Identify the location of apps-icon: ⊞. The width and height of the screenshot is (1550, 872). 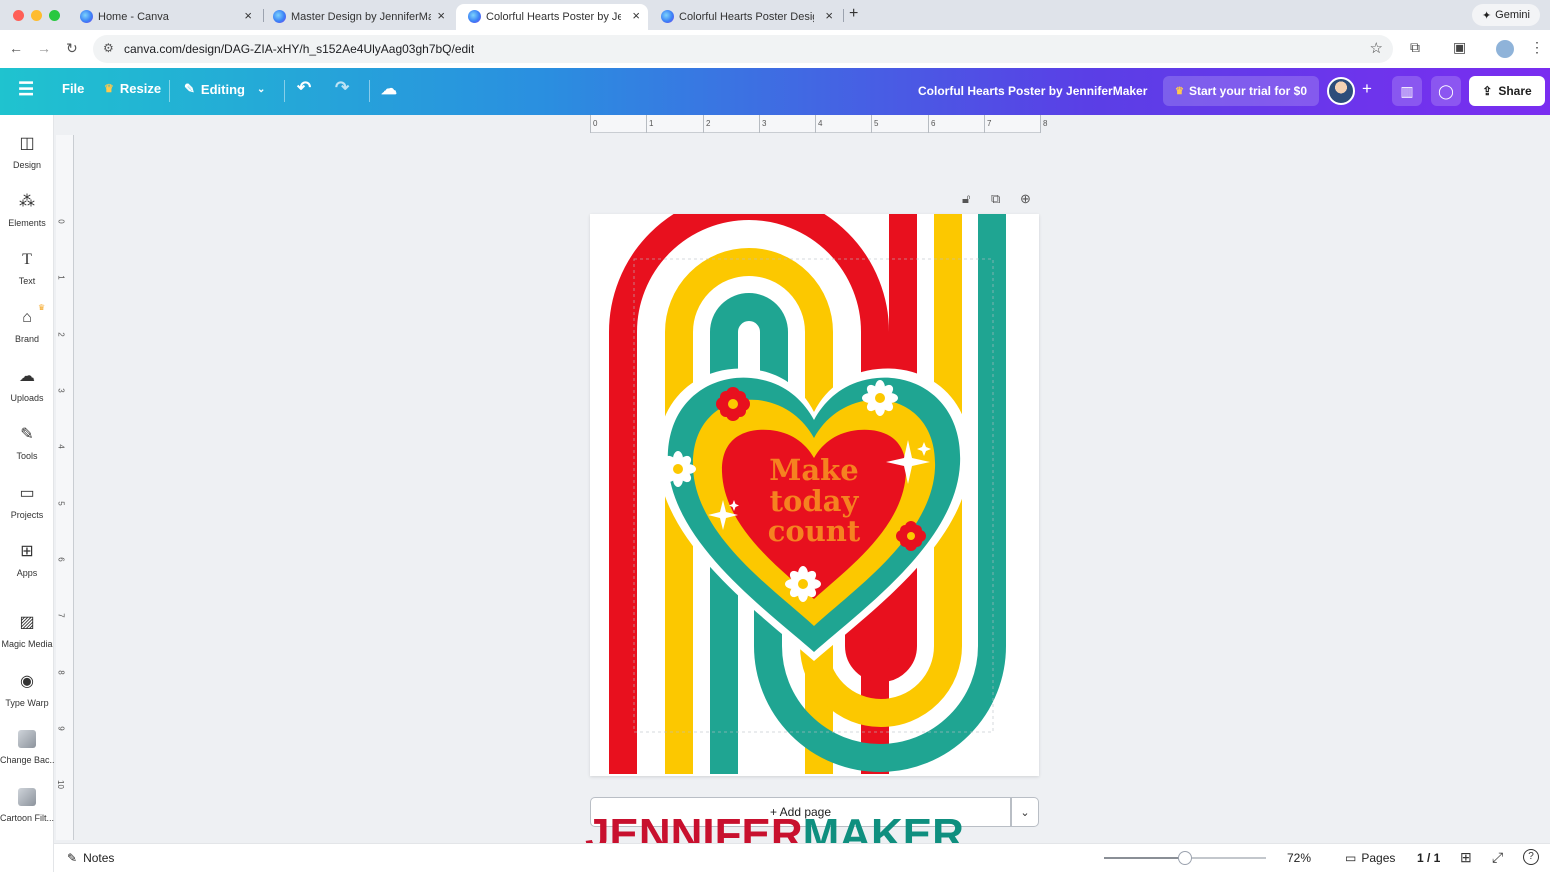
(27, 551).